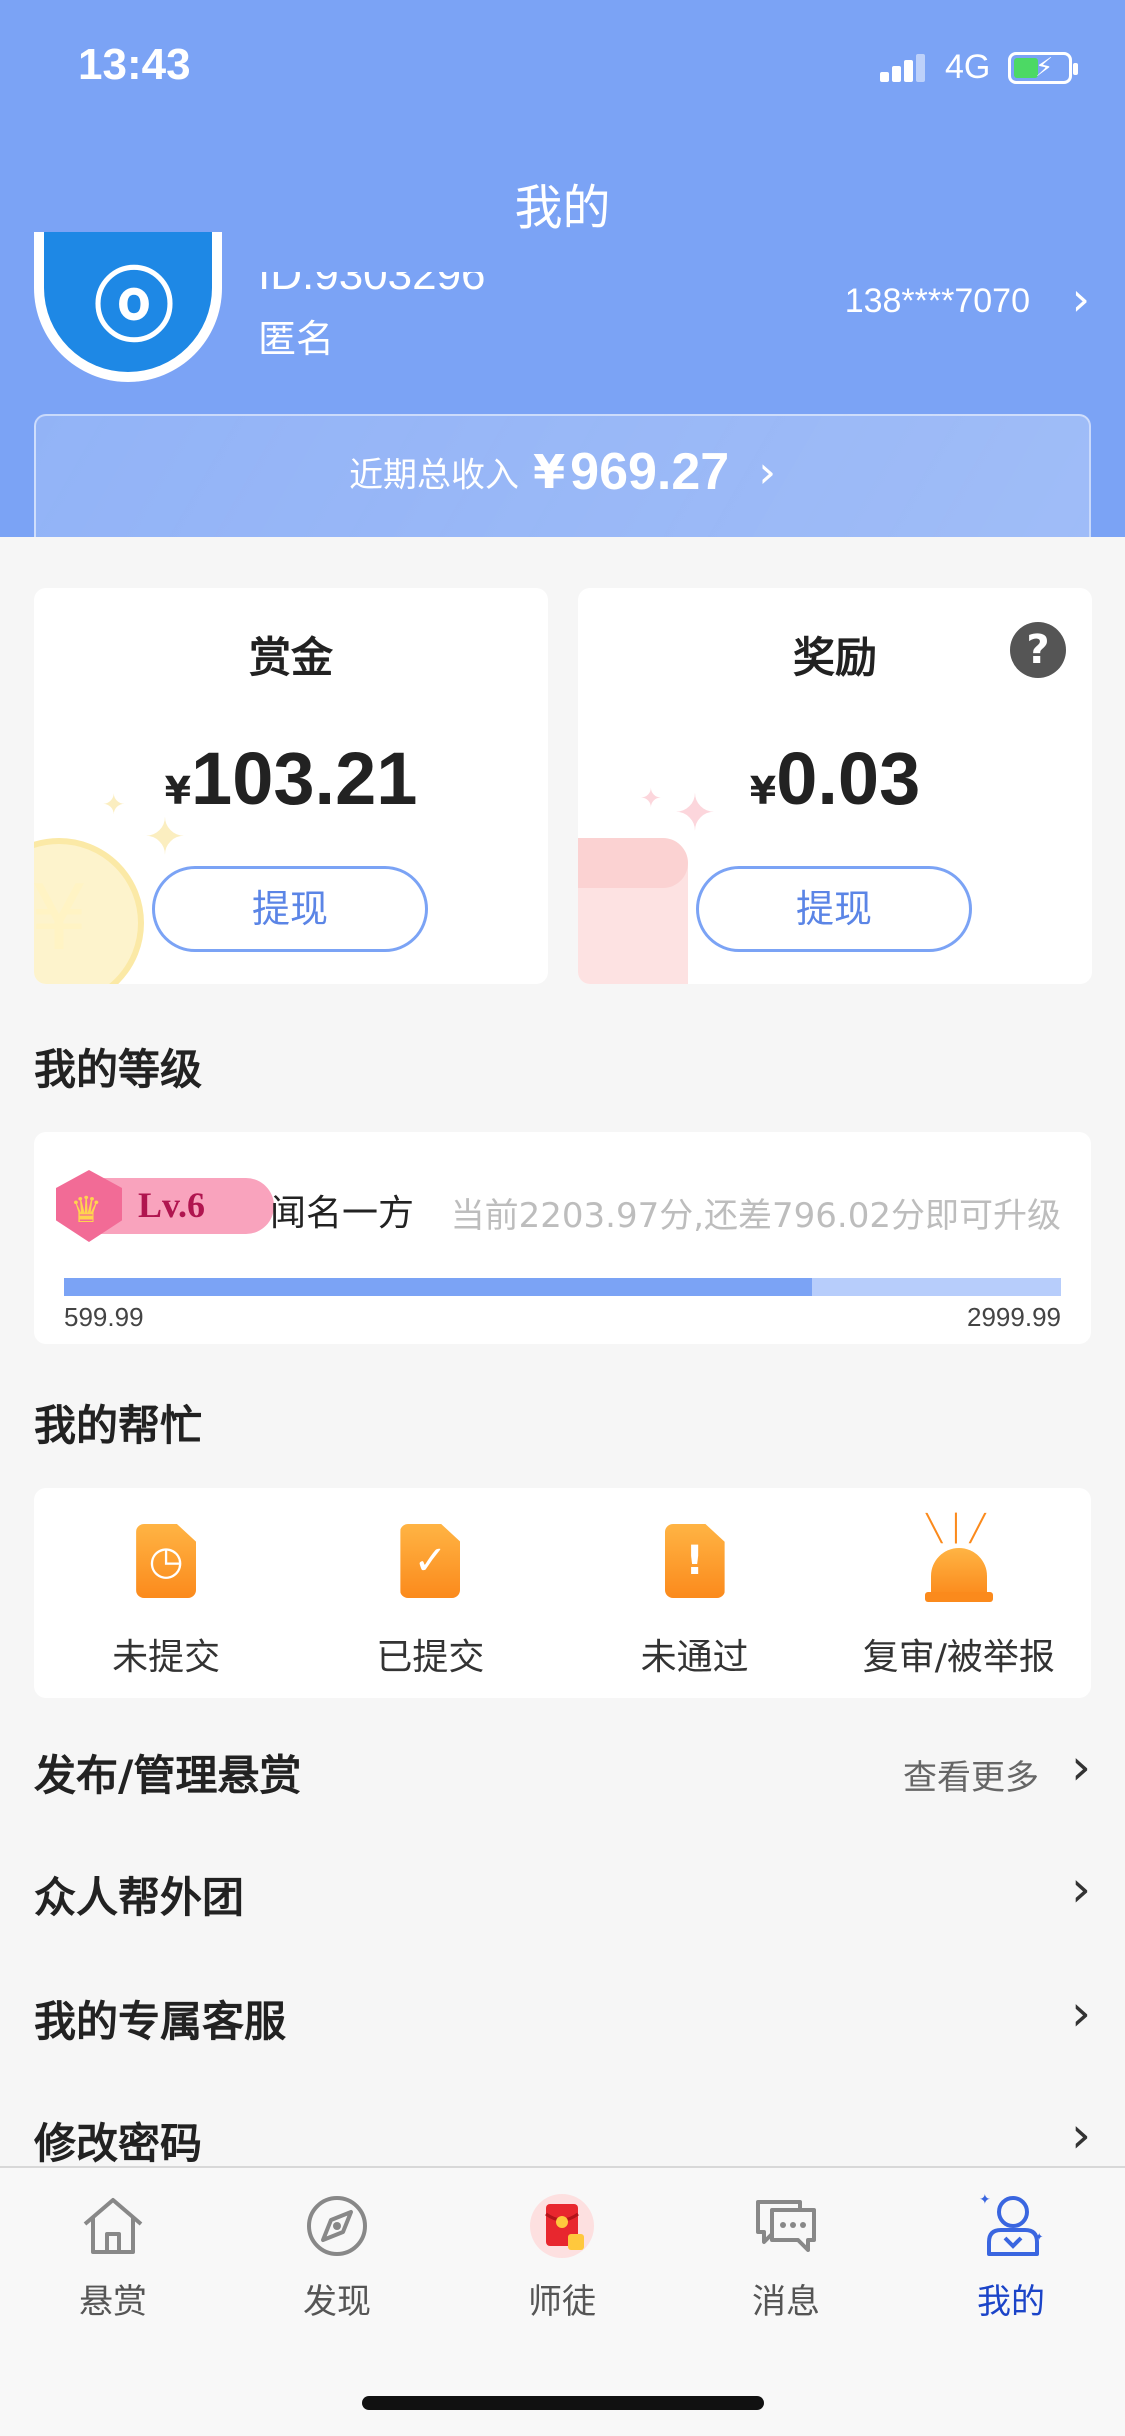 Image resolution: width=1125 pixels, height=2436 pixels. Describe the element at coordinates (113, 2256) in the screenshot. I see `tab-bounty: 悬赏` at that location.